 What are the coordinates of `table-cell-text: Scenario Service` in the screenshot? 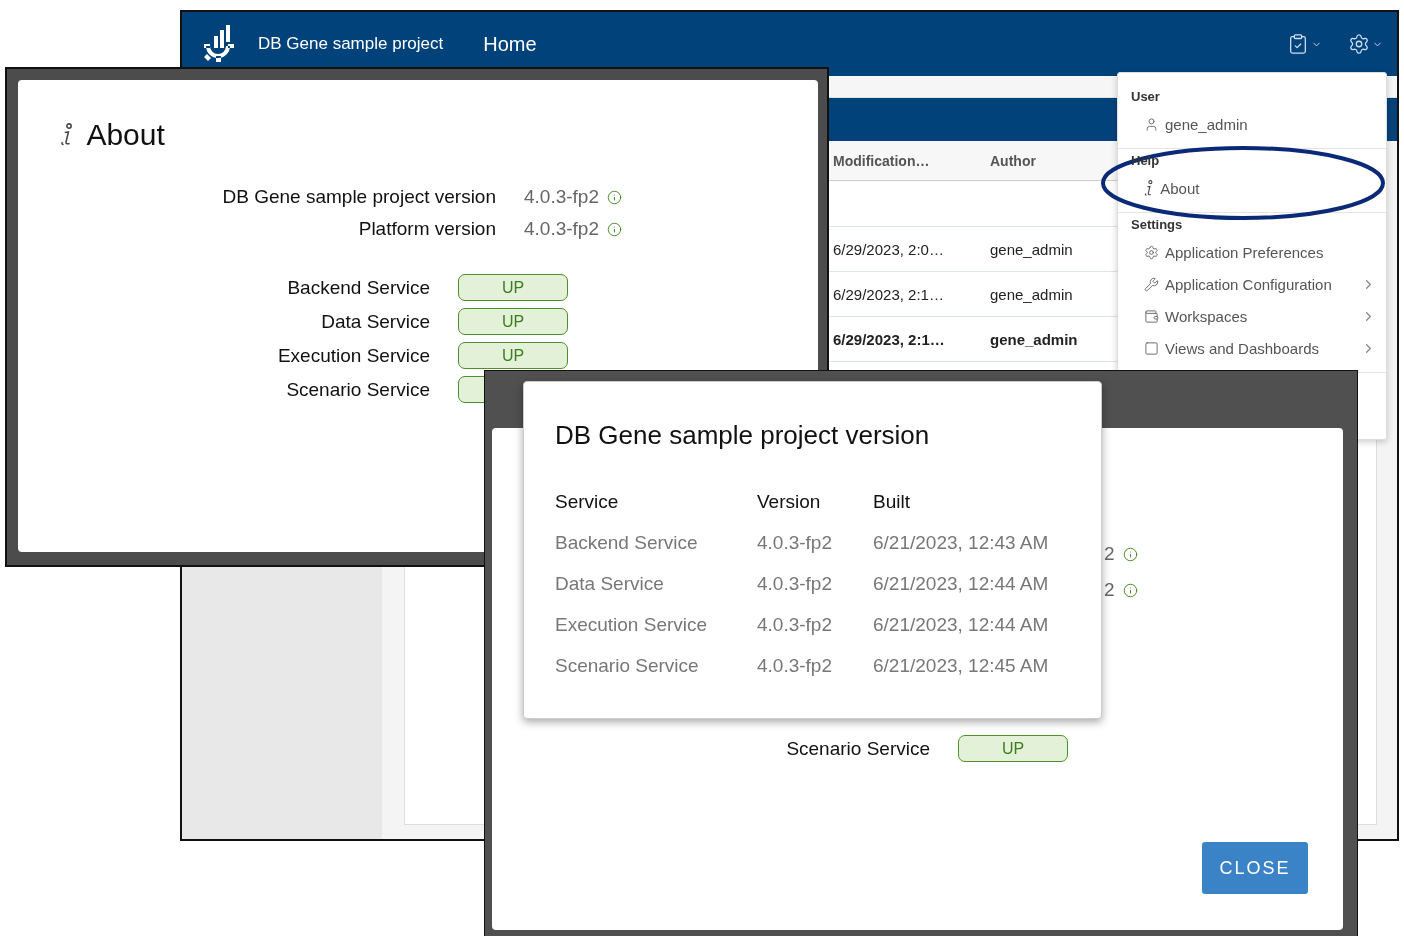 It's located at (627, 666).